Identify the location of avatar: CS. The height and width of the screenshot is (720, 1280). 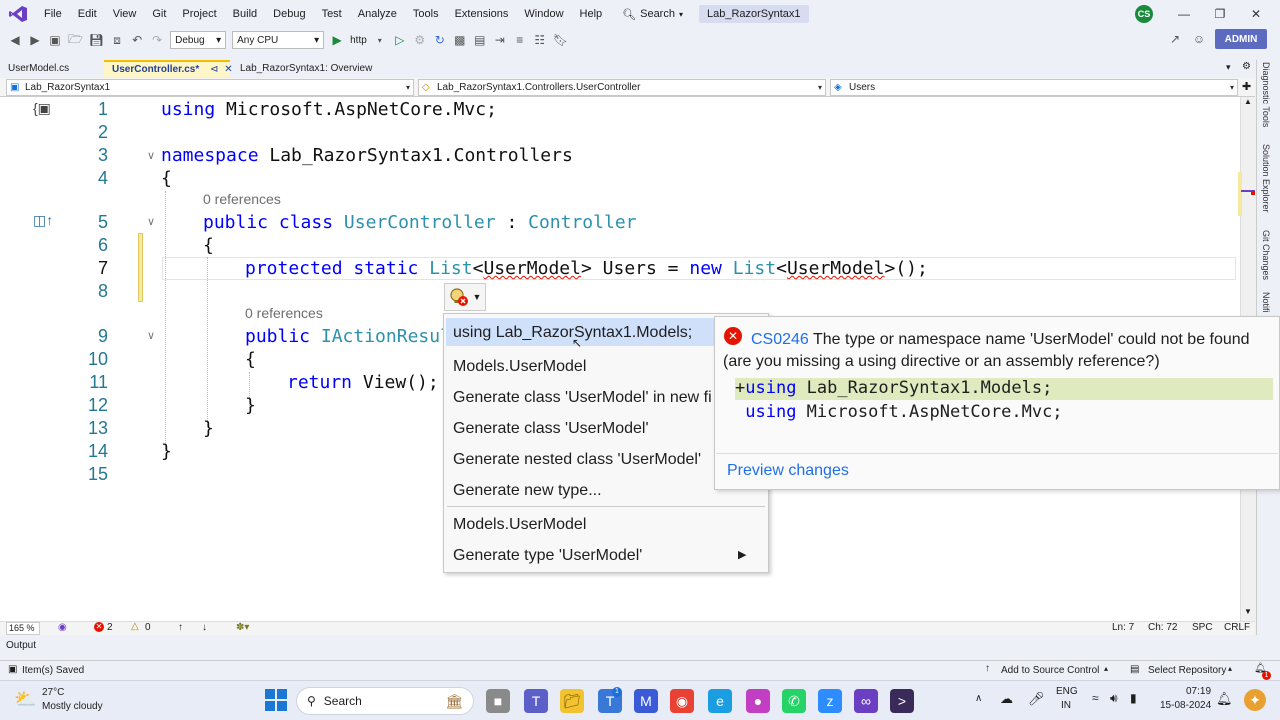
(1144, 14).